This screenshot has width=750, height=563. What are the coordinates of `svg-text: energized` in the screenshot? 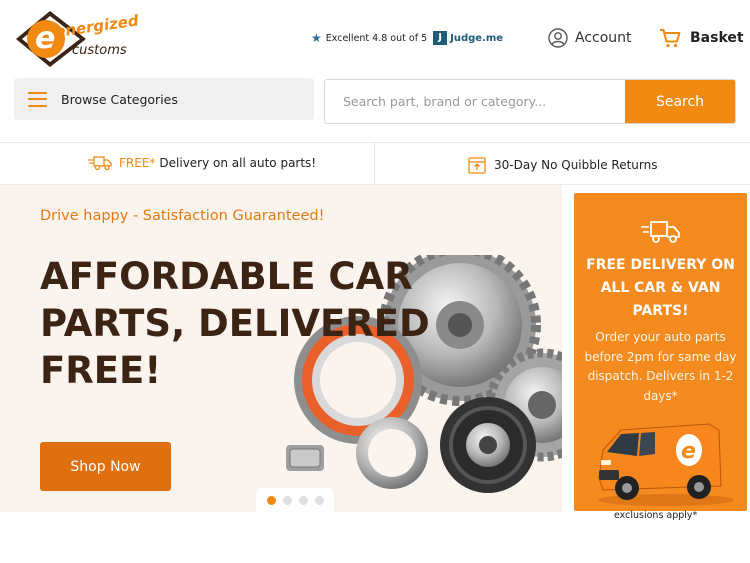 It's located at (97, 26).